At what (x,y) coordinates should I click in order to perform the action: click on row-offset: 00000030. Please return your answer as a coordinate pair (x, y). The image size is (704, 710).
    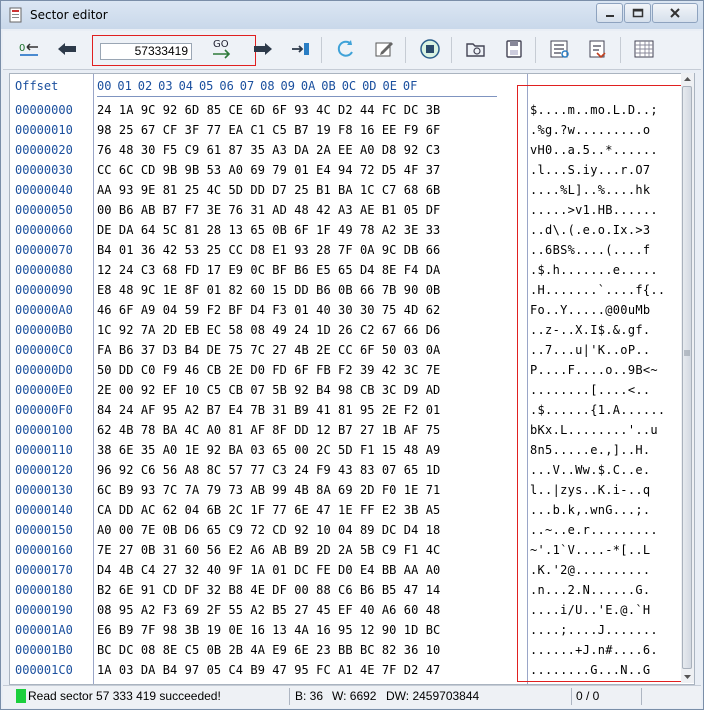
    Looking at the image, I should click on (44, 170).